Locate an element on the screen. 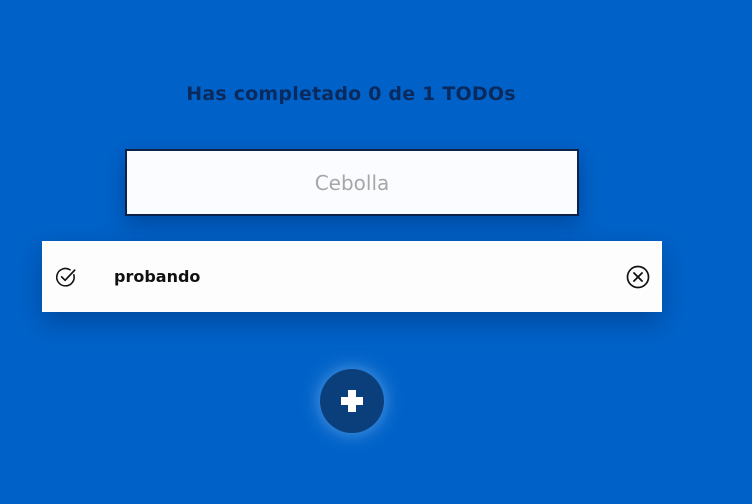 The height and width of the screenshot is (504, 752). todo-counter-title: Has completado 0 de 1 TODOs is located at coordinates (351, 93).